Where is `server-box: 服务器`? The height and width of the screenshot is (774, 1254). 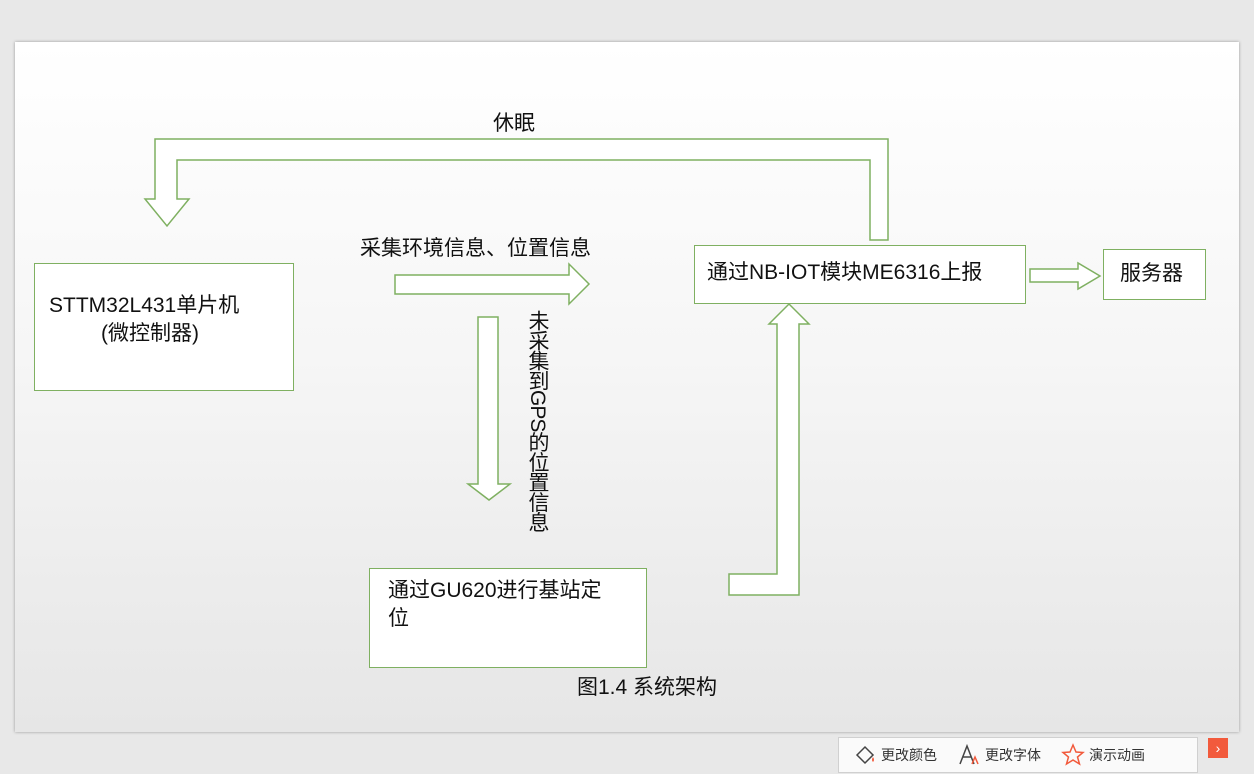
server-box: 服务器 is located at coordinates (1154, 274).